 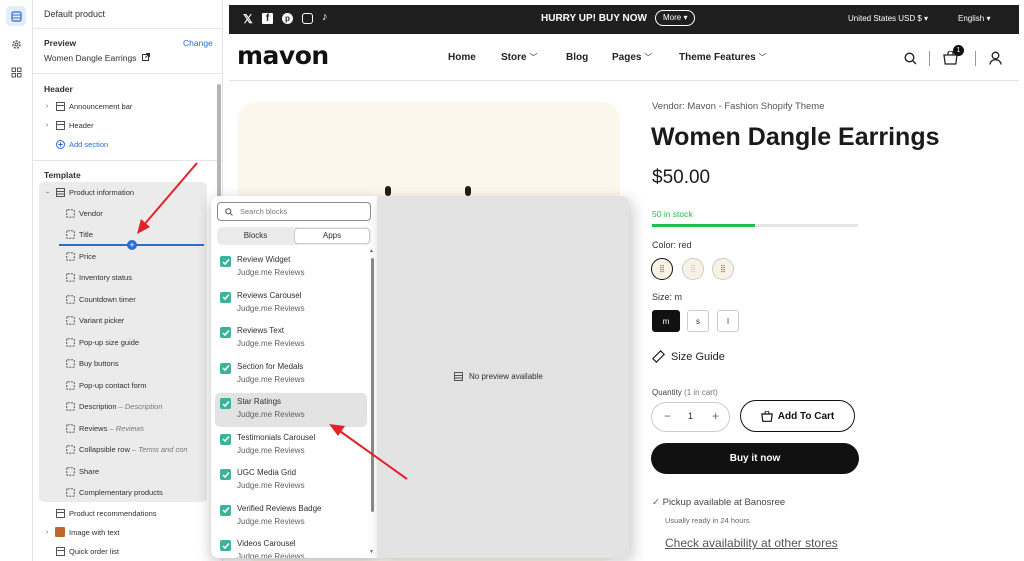 What do you see at coordinates (94, 551) in the screenshot?
I see `section-label: Quick order list` at bounding box center [94, 551].